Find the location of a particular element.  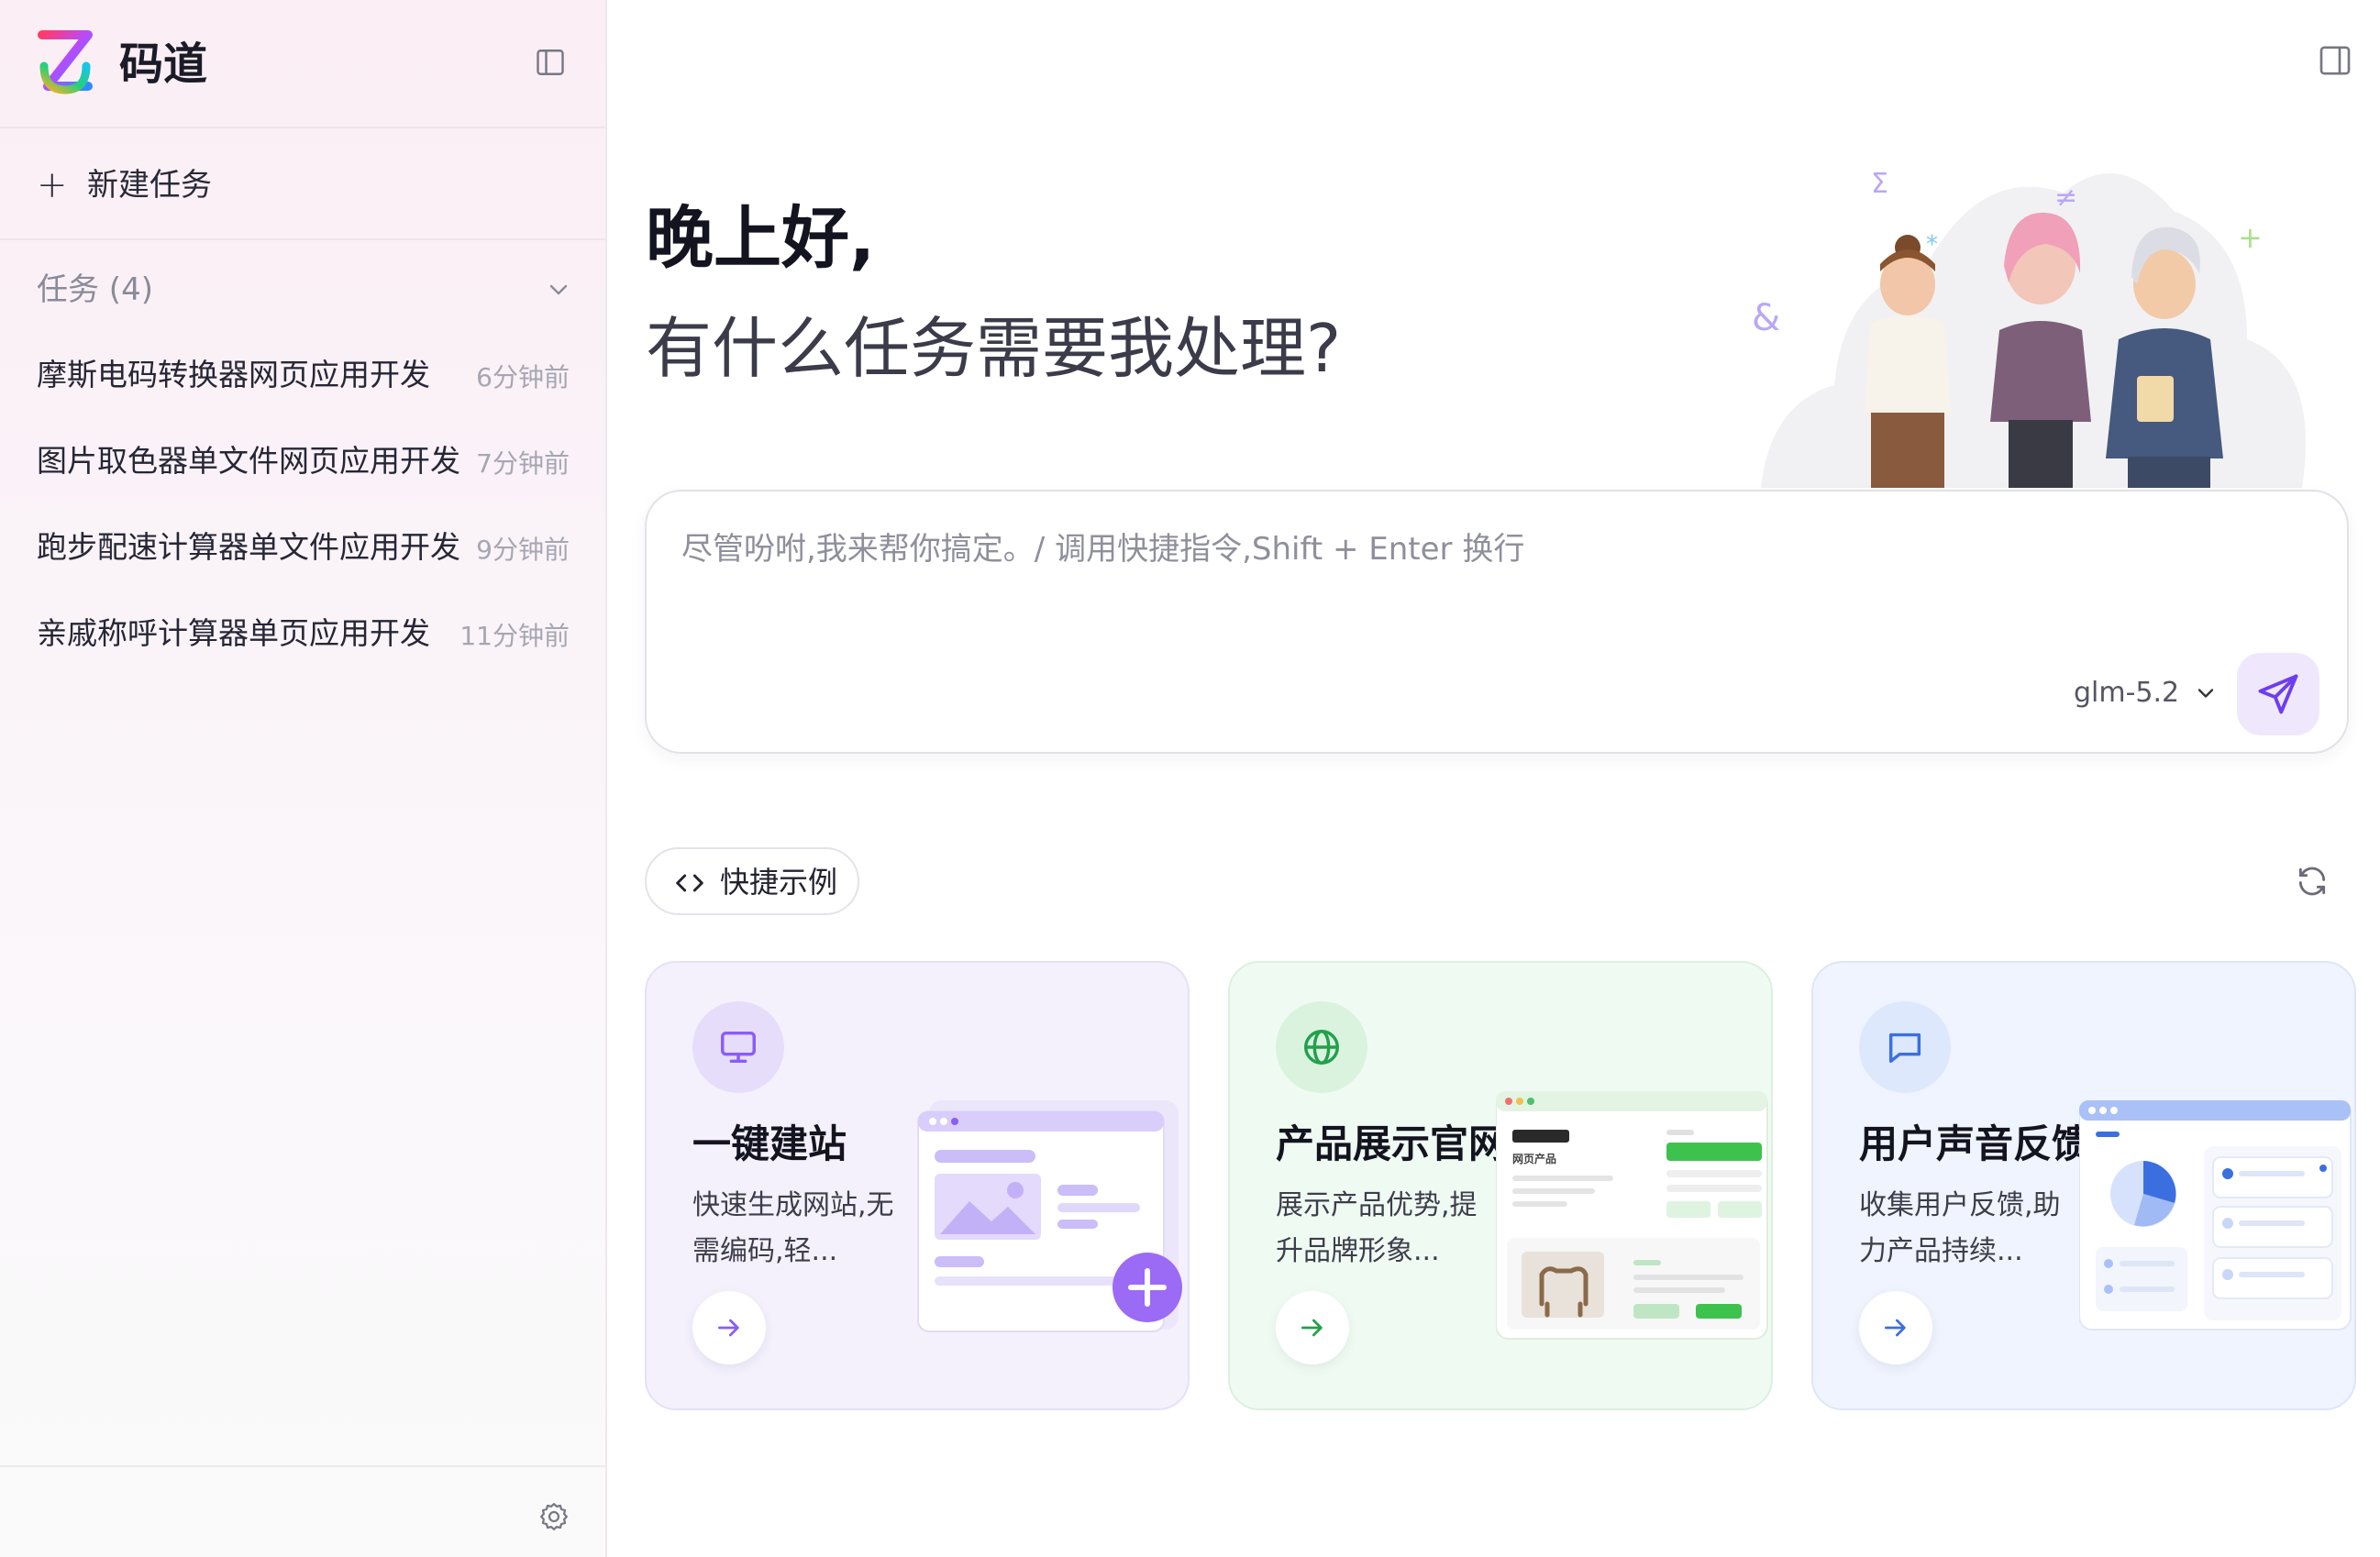

svg-text: Σ is located at coordinates (1879, 184).